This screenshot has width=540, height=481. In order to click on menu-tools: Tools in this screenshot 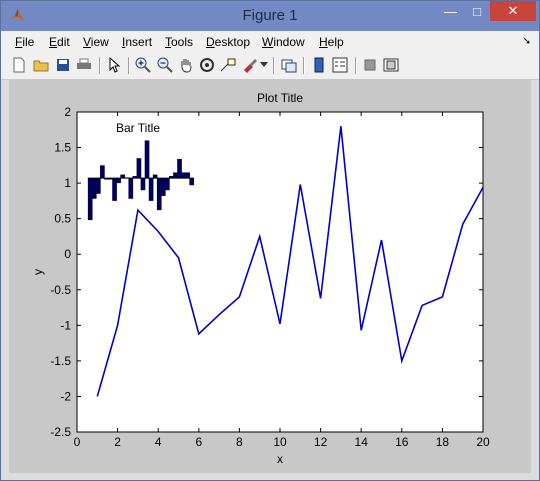, I will do `click(179, 42)`.